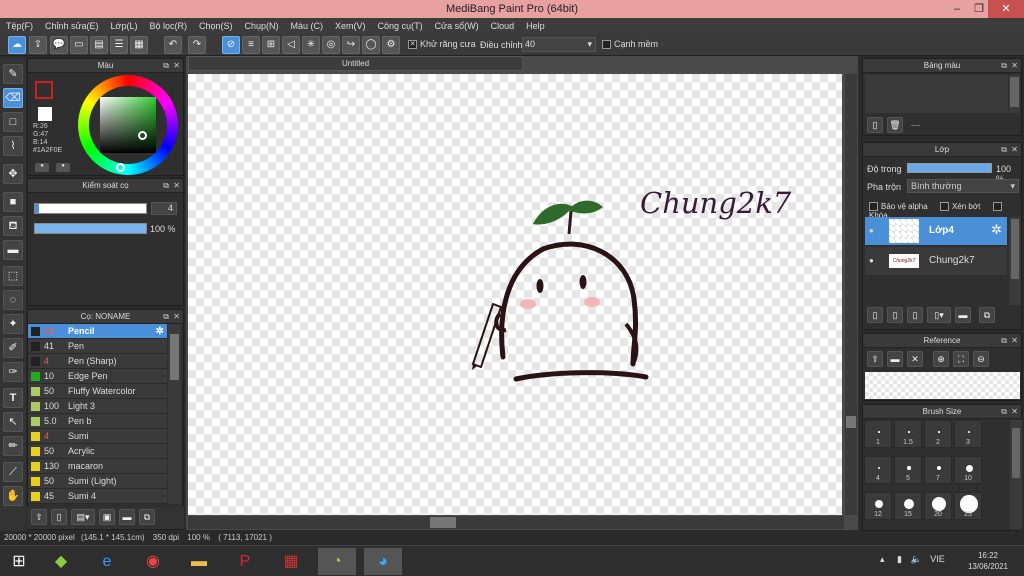  What do you see at coordinates (97, 361) in the screenshot?
I see `brush-list-item: 4 Pen (Sharp)` at bounding box center [97, 361].